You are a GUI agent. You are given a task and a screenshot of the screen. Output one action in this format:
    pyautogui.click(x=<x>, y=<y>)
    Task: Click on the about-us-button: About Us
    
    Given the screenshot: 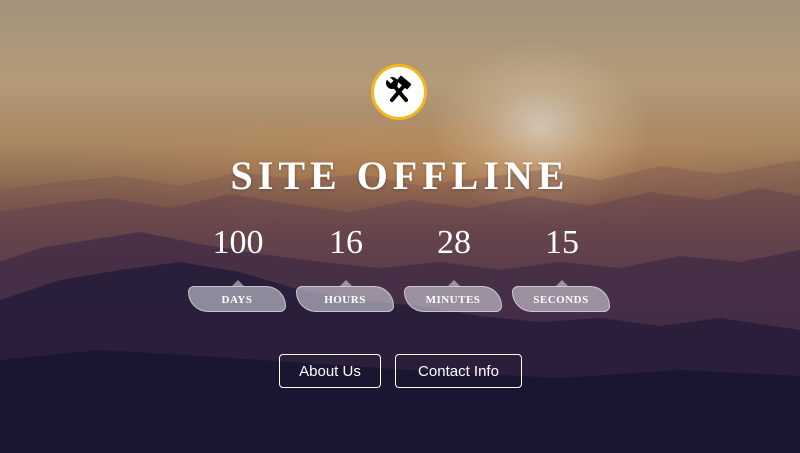 What is the action you would take?
    pyautogui.click(x=330, y=371)
    